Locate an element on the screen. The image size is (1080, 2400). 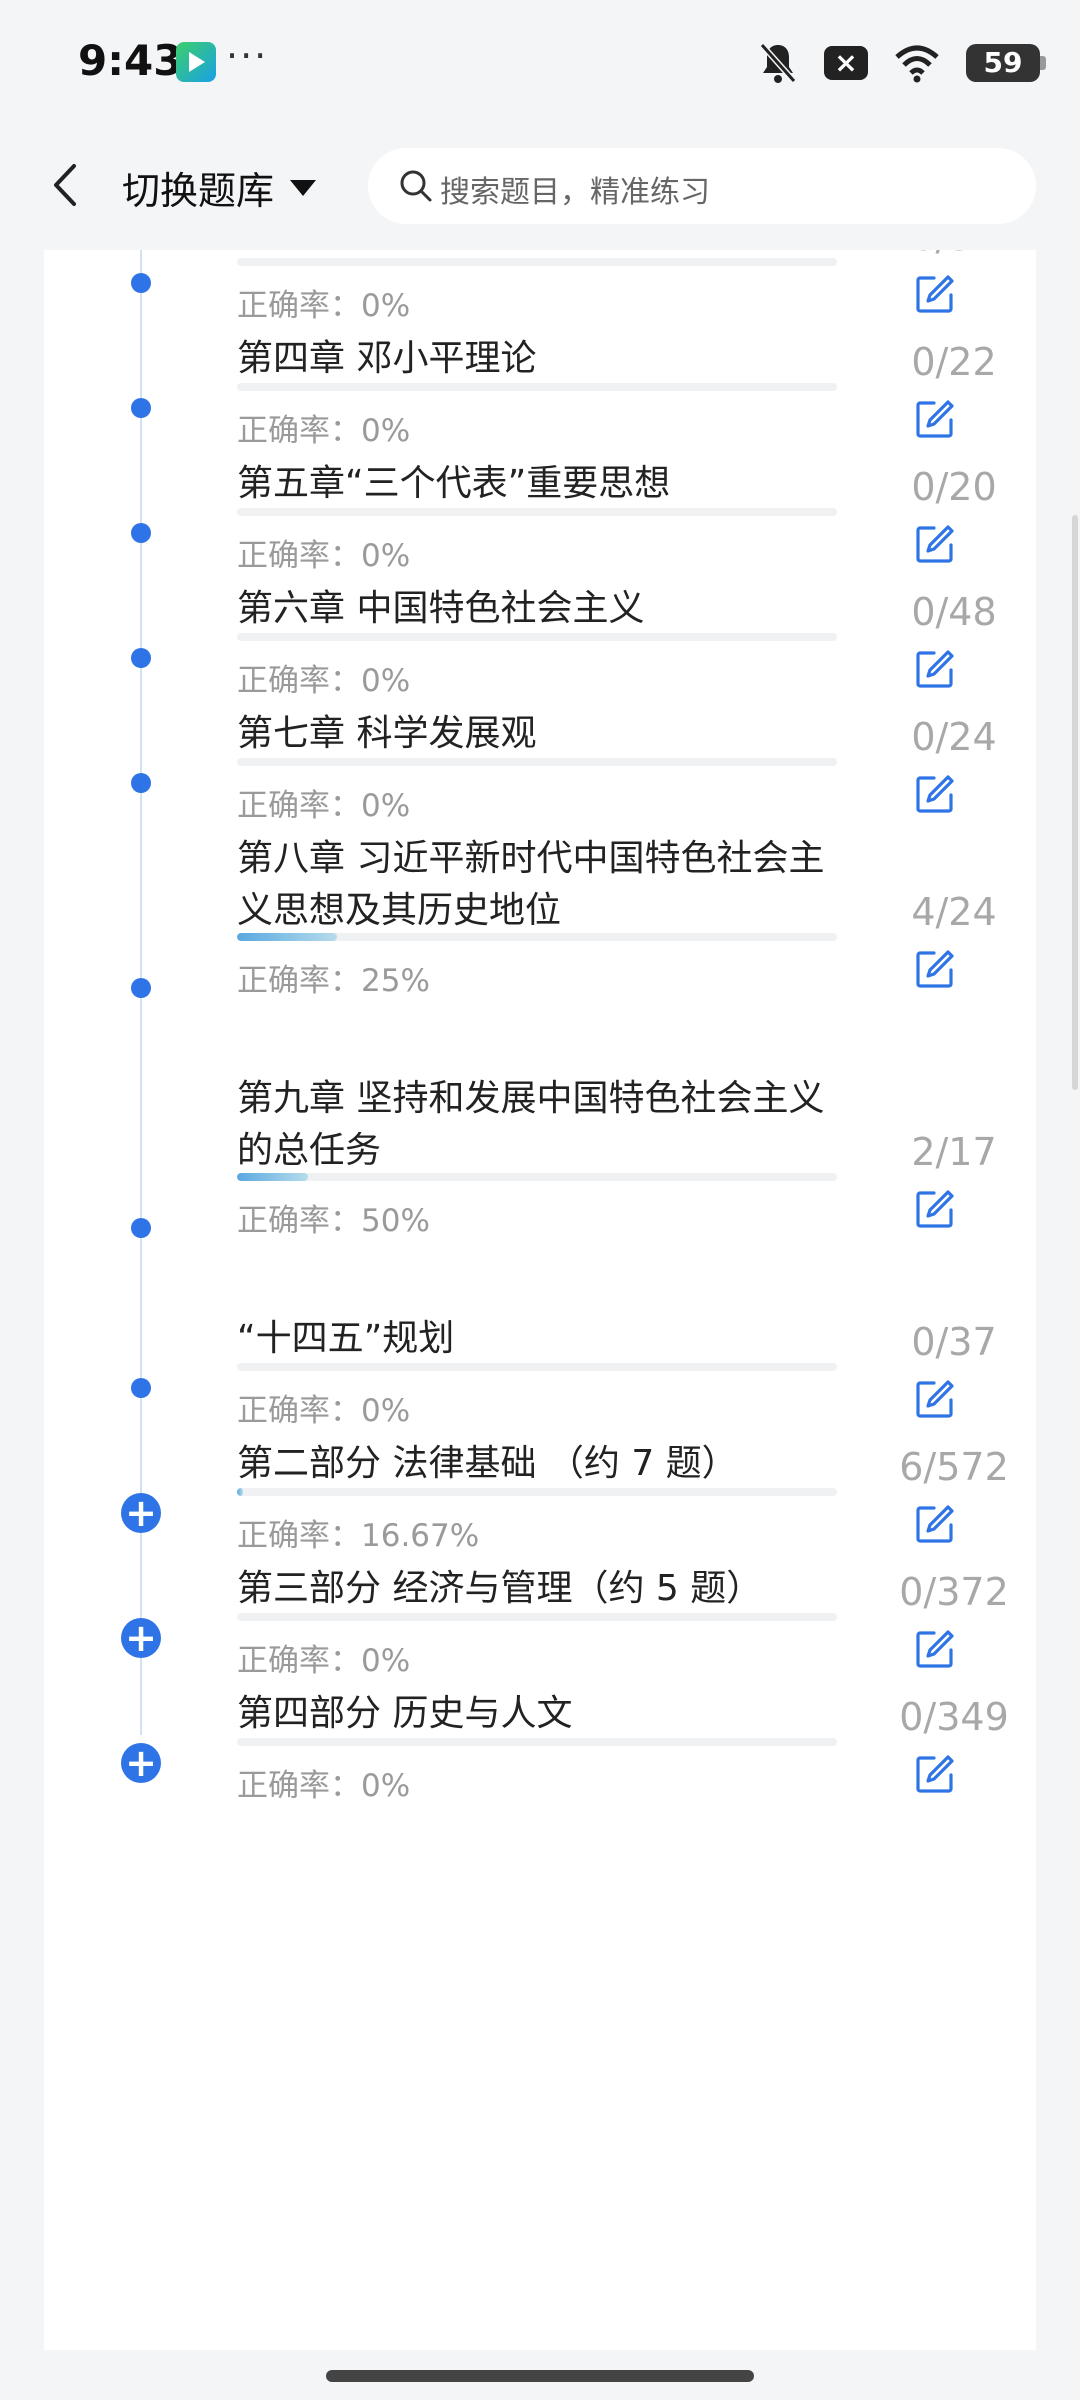
more-notifications-icon: ··· is located at coordinates (247, 56).